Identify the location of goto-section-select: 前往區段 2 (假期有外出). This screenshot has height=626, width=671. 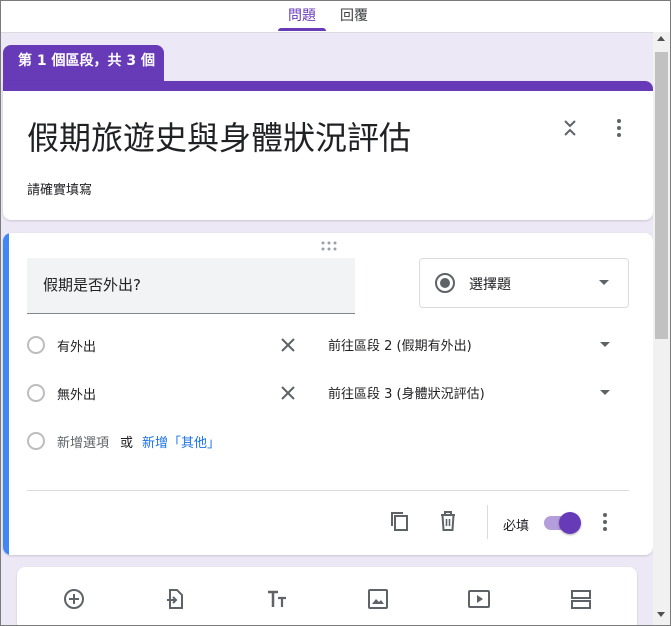
(400, 344).